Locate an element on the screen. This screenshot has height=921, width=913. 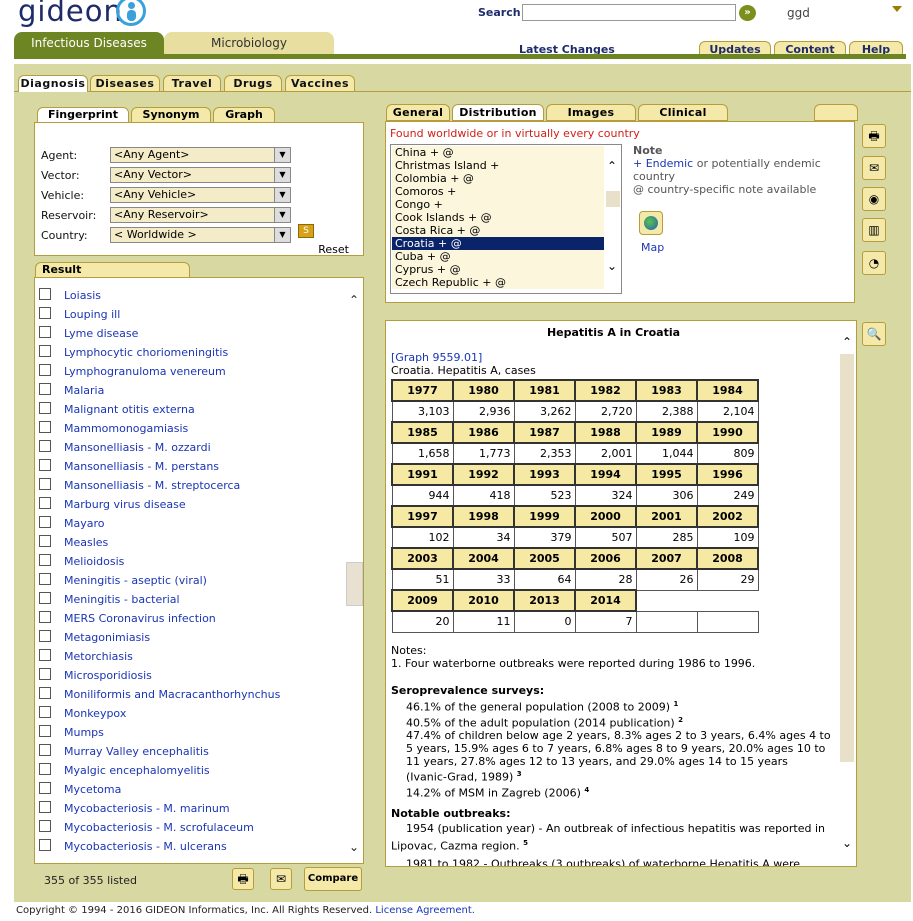
tab-infectious-diseases: Infectious Diseases is located at coordinates (89, 44).